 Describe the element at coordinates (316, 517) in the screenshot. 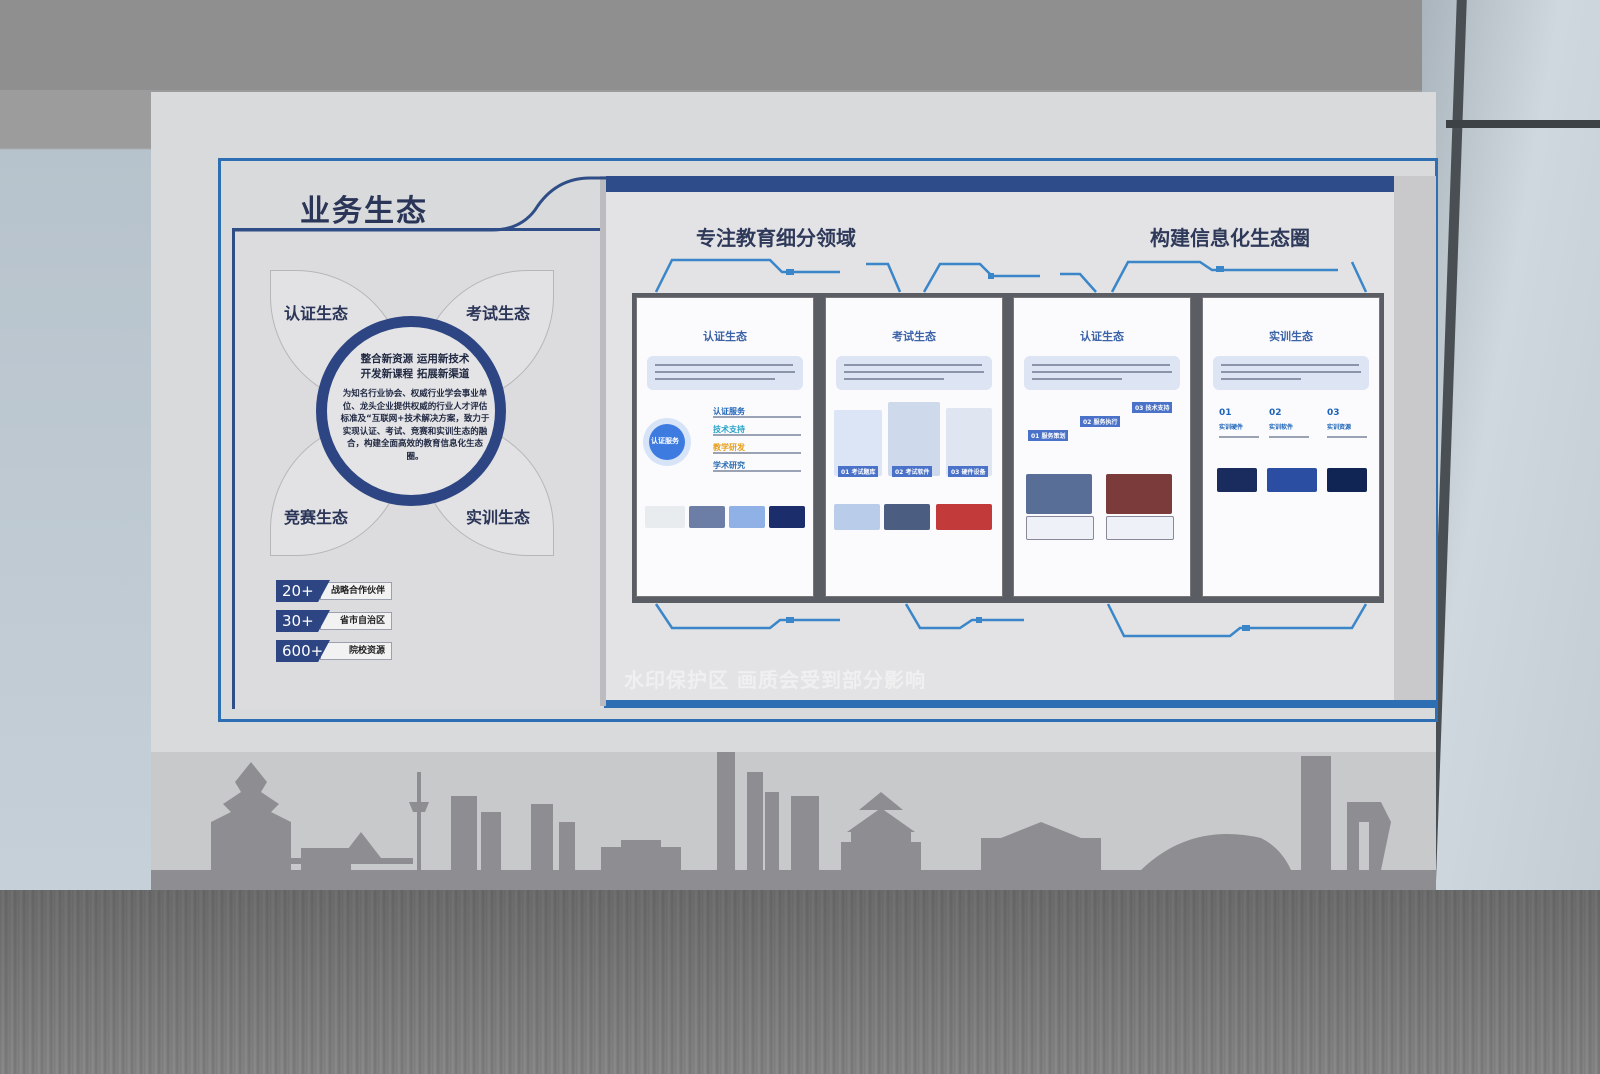

I see `petal-label-competition: 竞赛生态` at that location.